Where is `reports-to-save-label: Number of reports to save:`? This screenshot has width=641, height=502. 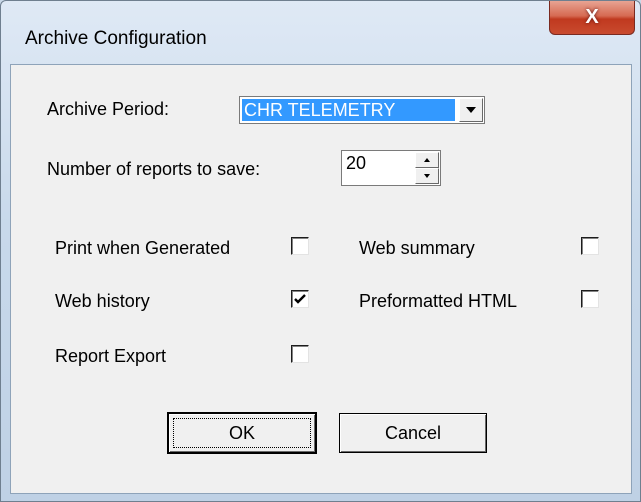
reports-to-save-label: Number of reports to save: is located at coordinates (154, 169).